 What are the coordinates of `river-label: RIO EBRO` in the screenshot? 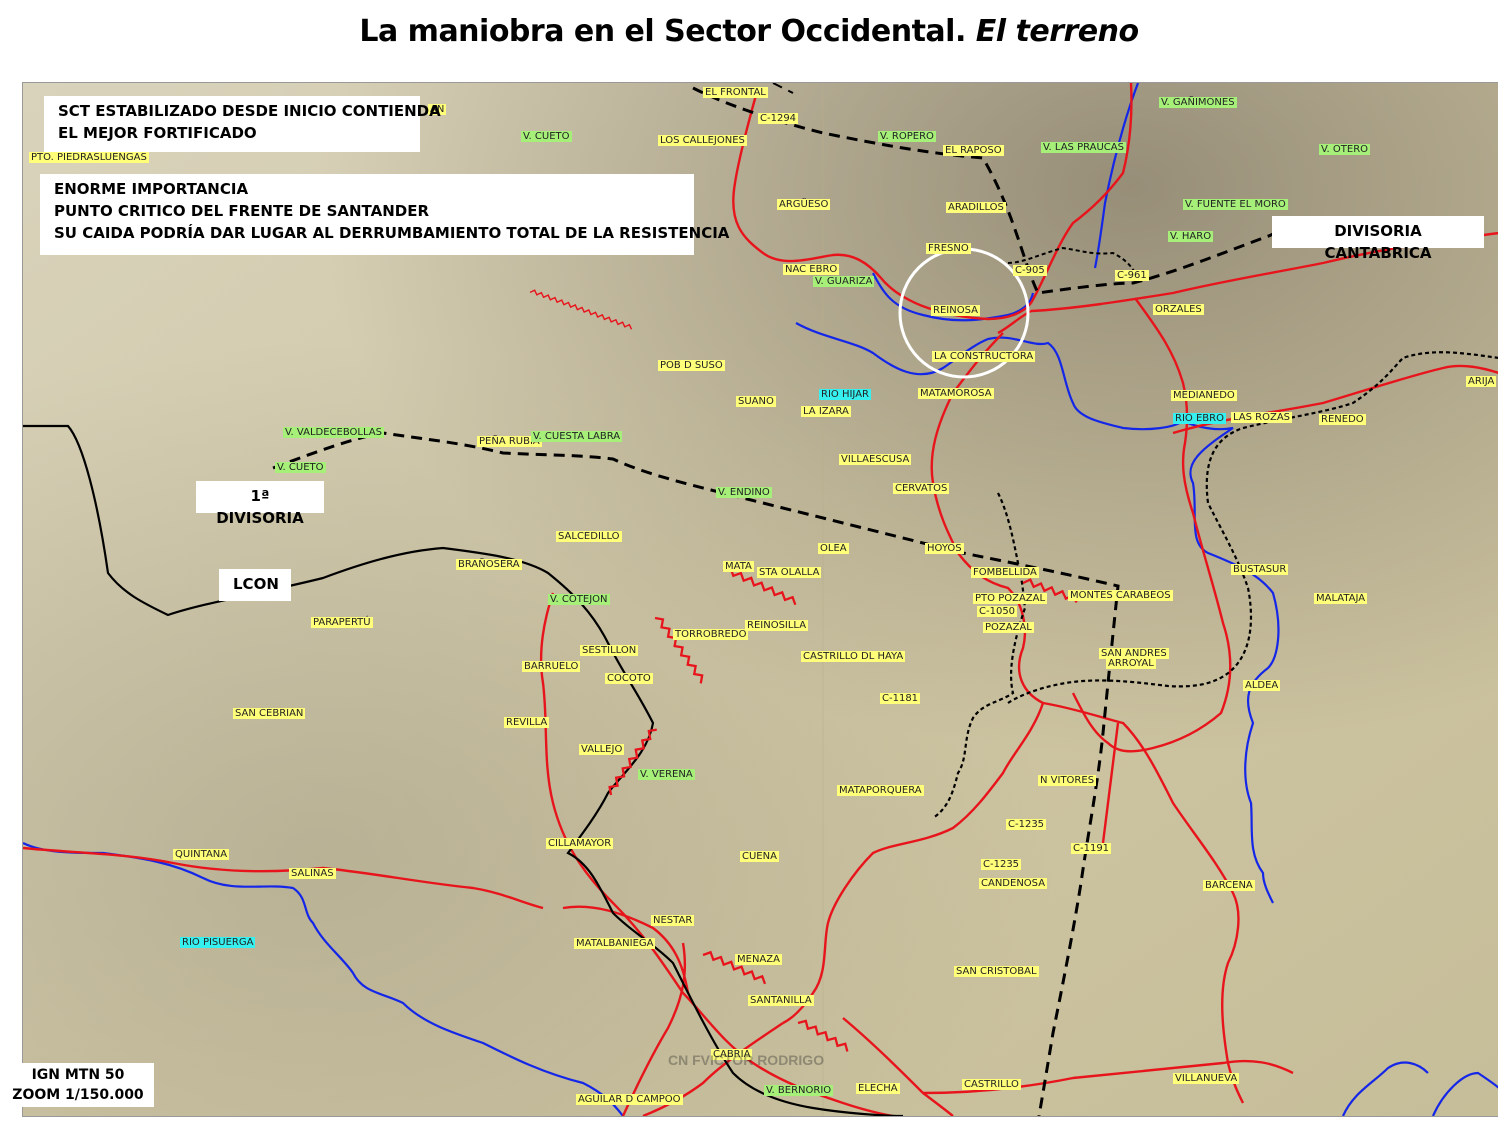 It's located at (1199, 418).